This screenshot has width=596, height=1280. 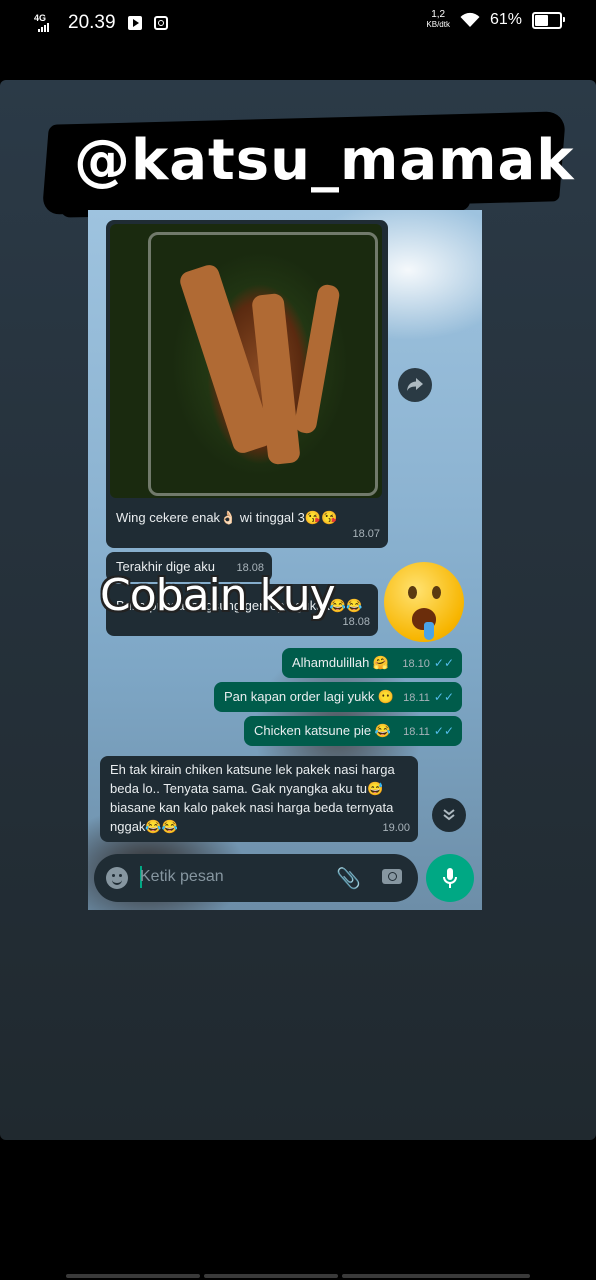 I want to click on youtube-notification-icon, so click(x=134, y=23).